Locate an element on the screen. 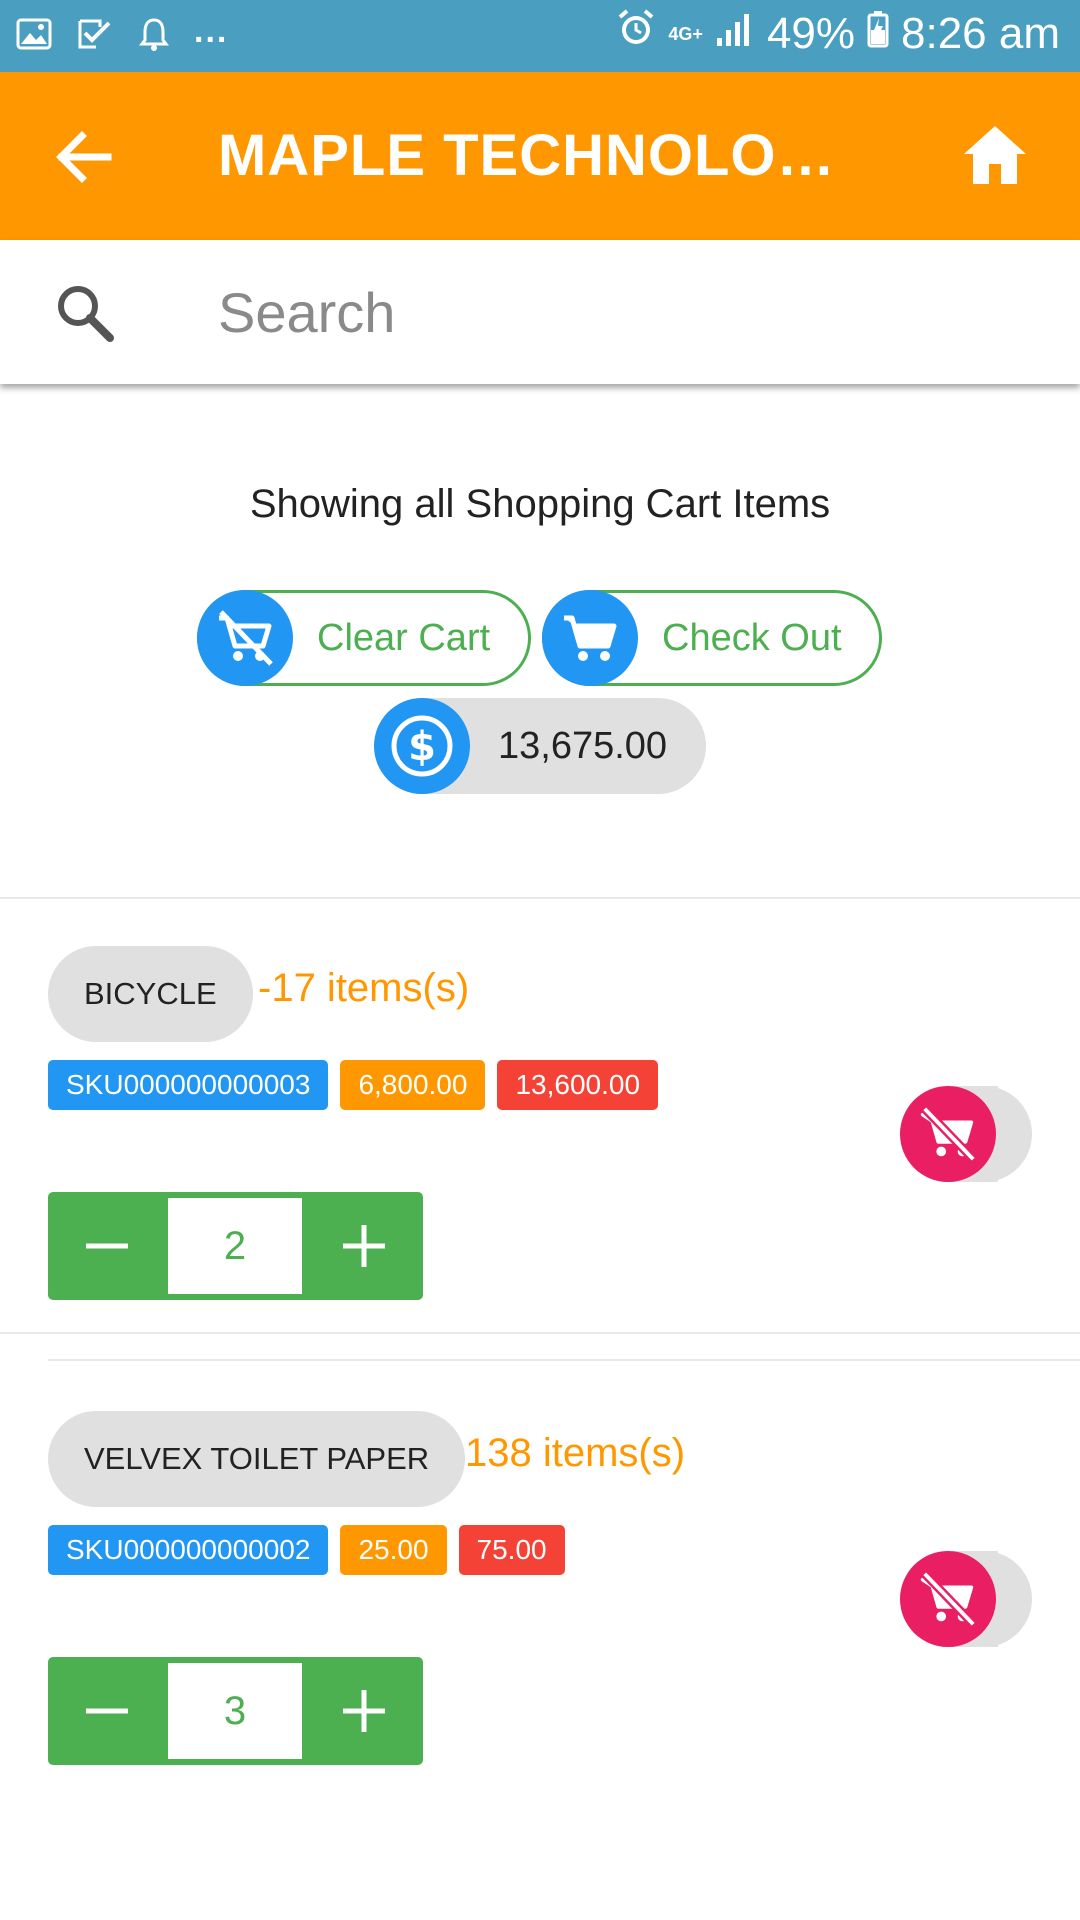 This screenshot has height=1920, width=1080. item-name-chip: VELVEX TOILET PAPER is located at coordinates (257, 1459).